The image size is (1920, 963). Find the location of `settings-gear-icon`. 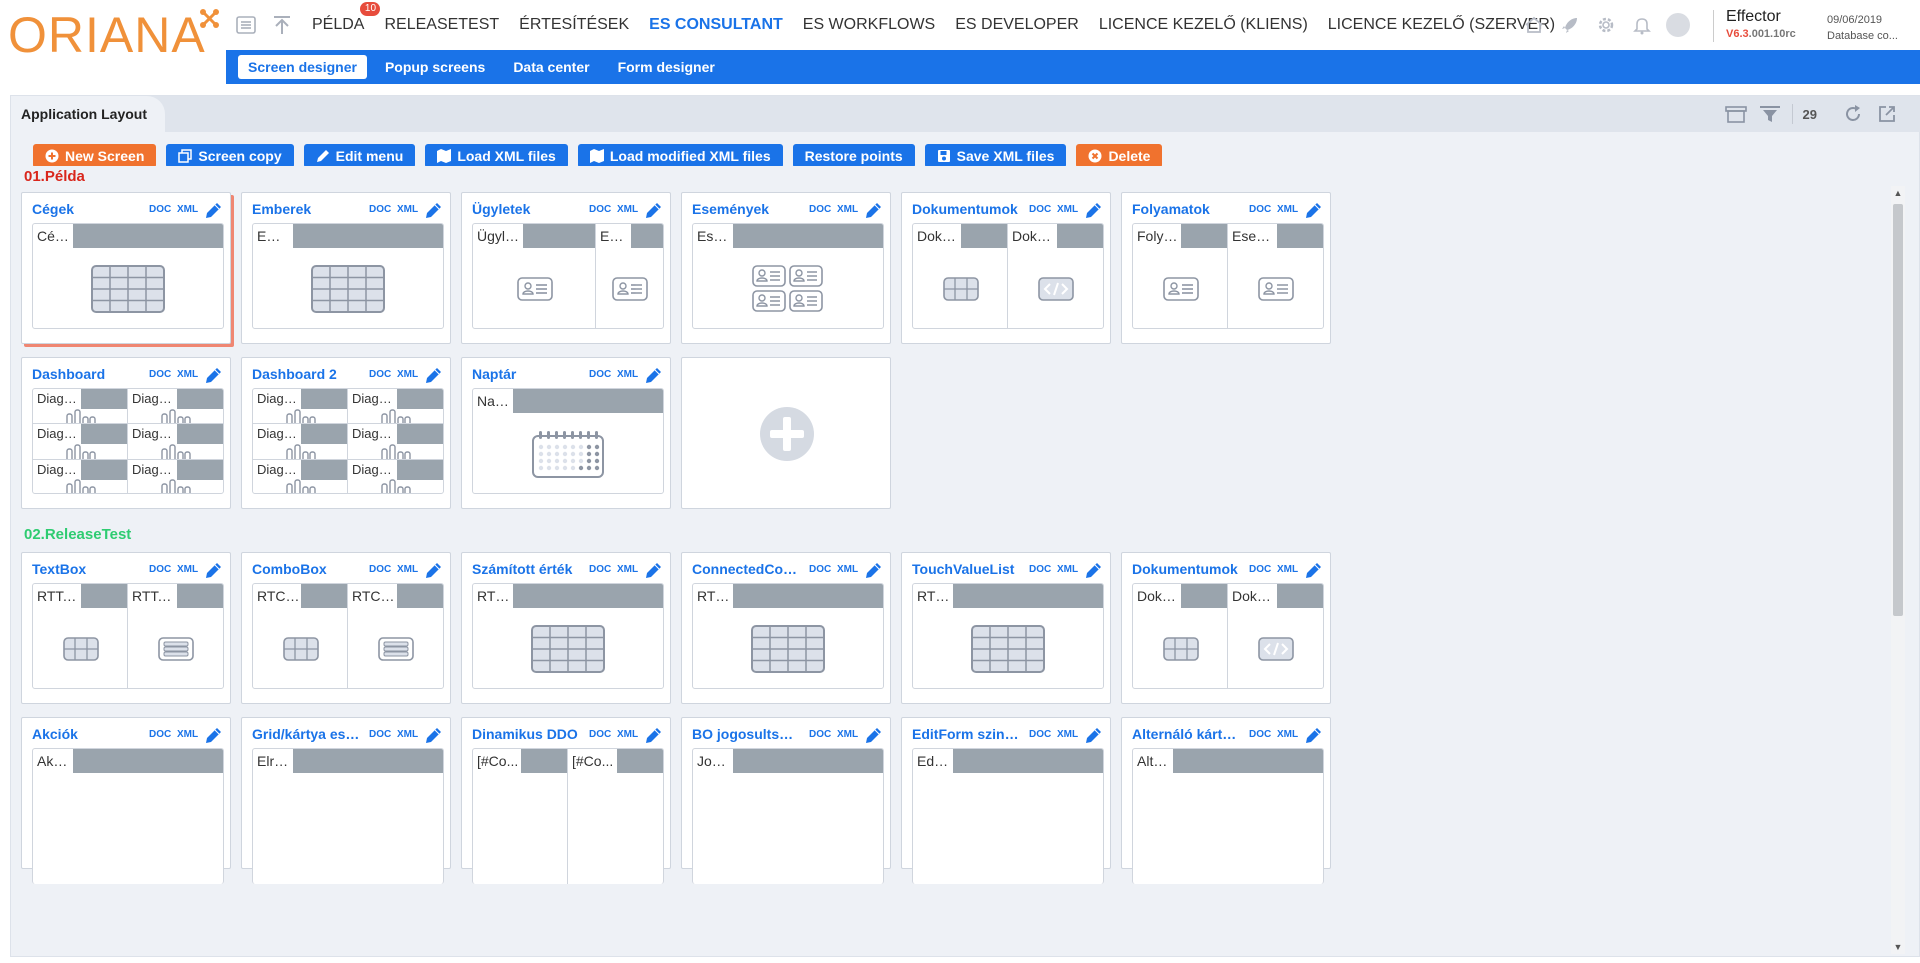

settings-gear-icon is located at coordinates (1606, 25).